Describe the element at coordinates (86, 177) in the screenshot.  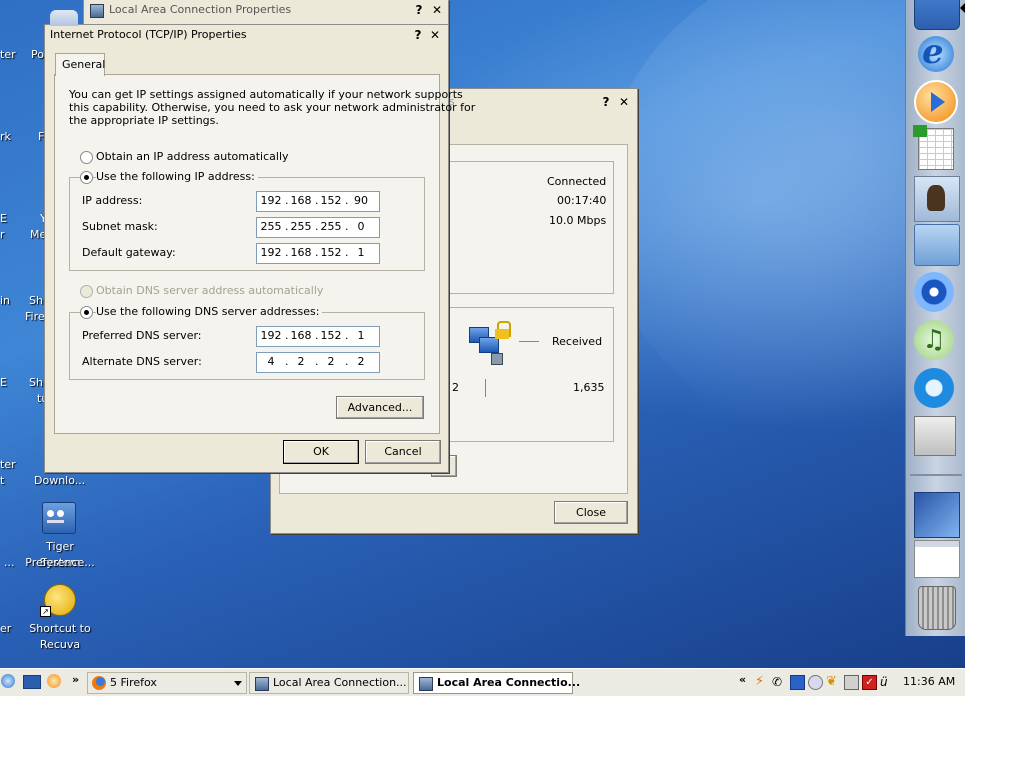
I see `radio-manual-ip` at that location.